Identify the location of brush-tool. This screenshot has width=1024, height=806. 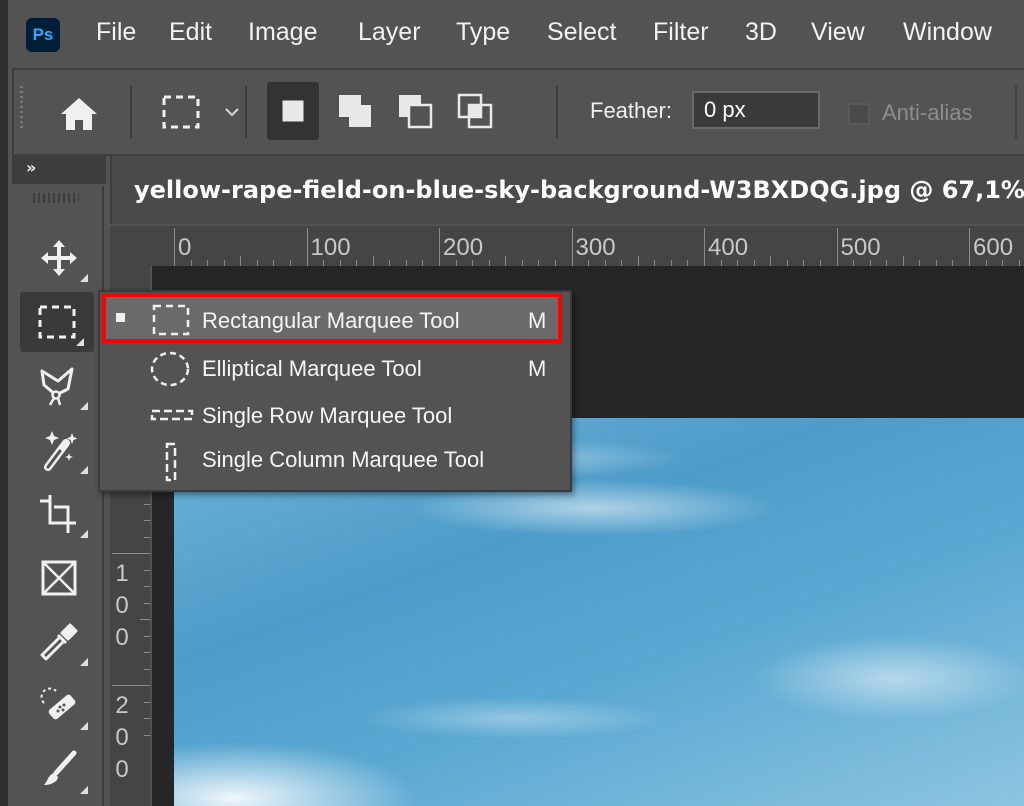
(59, 770).